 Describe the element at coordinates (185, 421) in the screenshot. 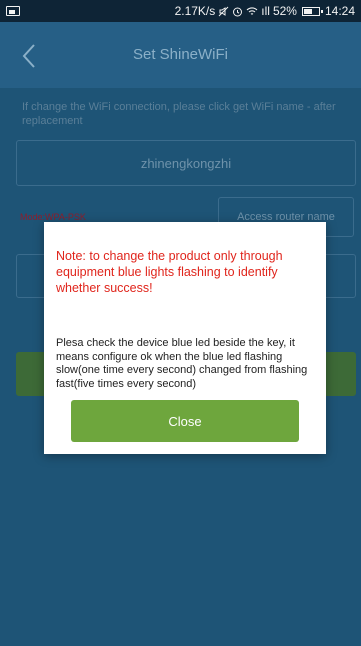

I see `close-button: Close` at that location.